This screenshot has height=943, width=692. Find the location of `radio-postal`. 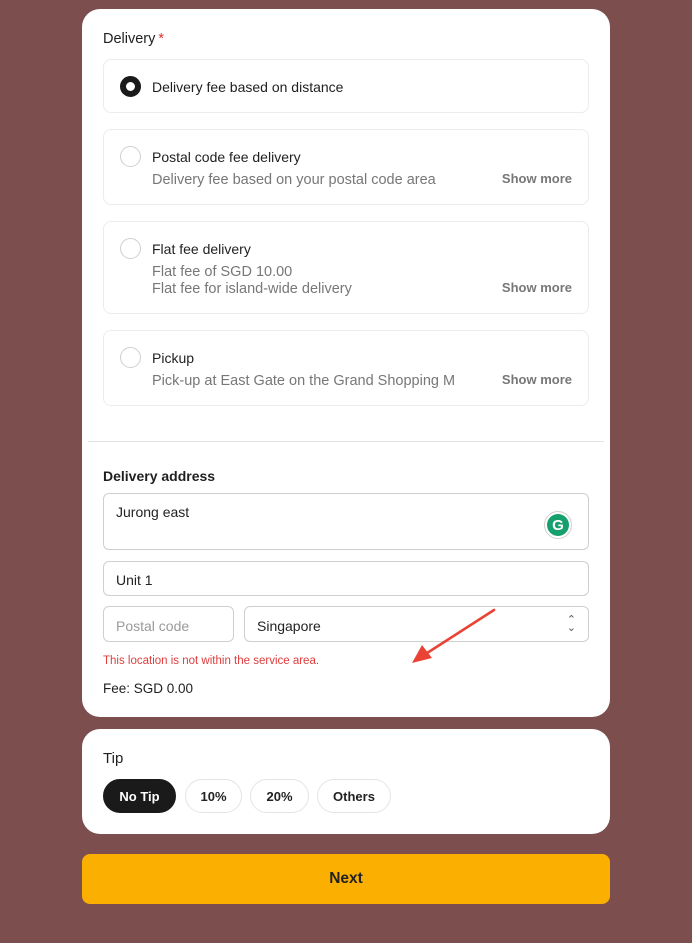

radio-postal is located at coordinates (130, 156).